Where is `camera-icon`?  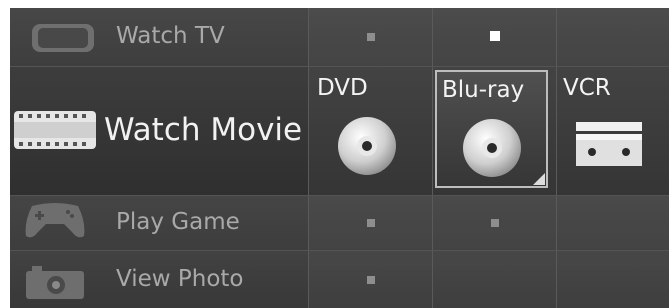
camera-icon is located at coordinates (55, 282).